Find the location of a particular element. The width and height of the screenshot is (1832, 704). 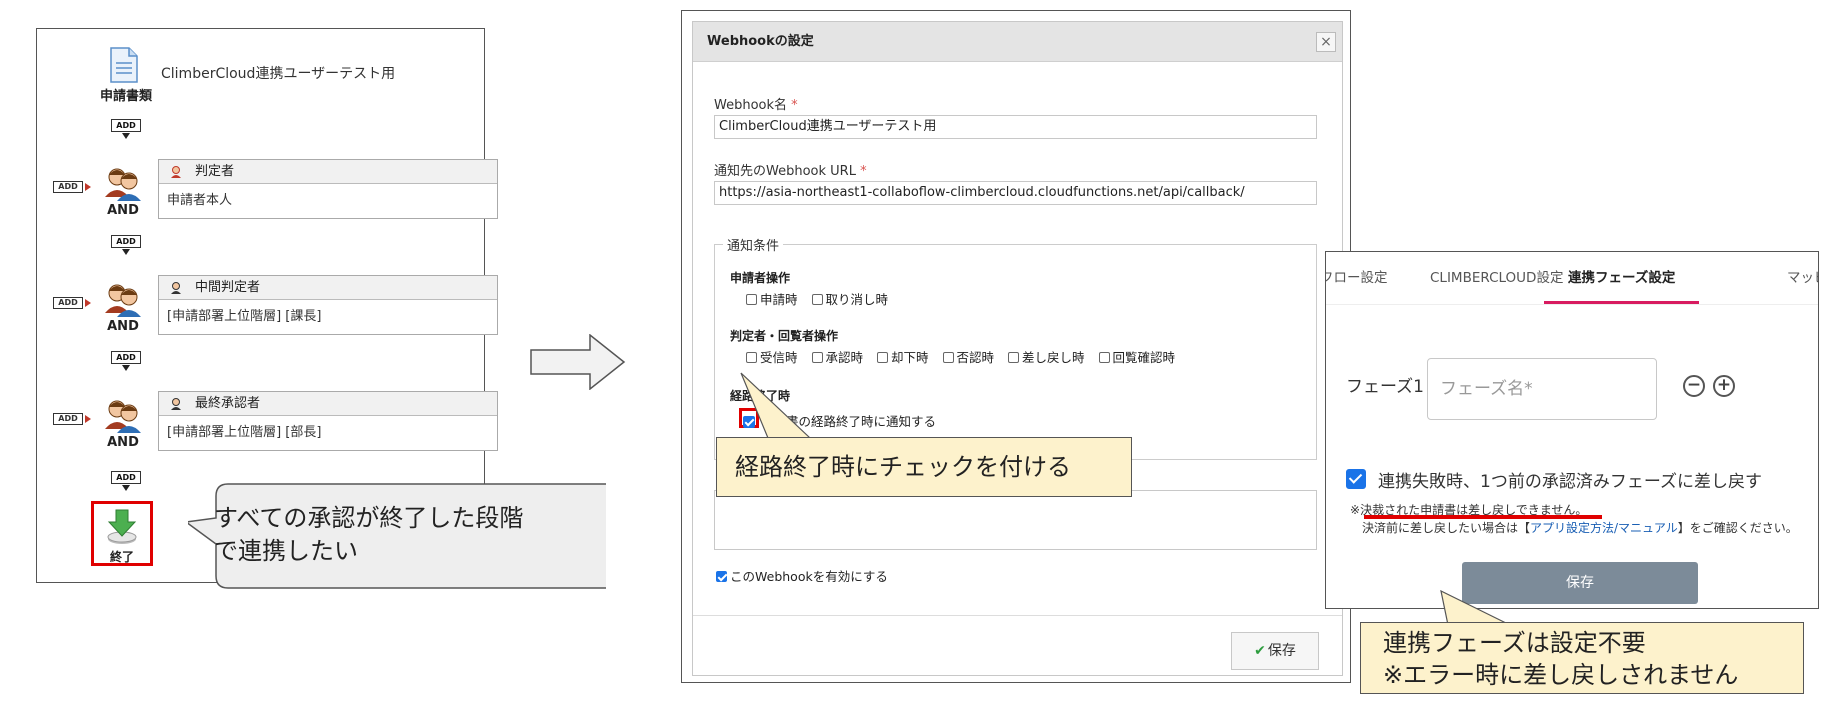

checkbox-label: 差し戻し時 is located at coordinates (1053, 357).